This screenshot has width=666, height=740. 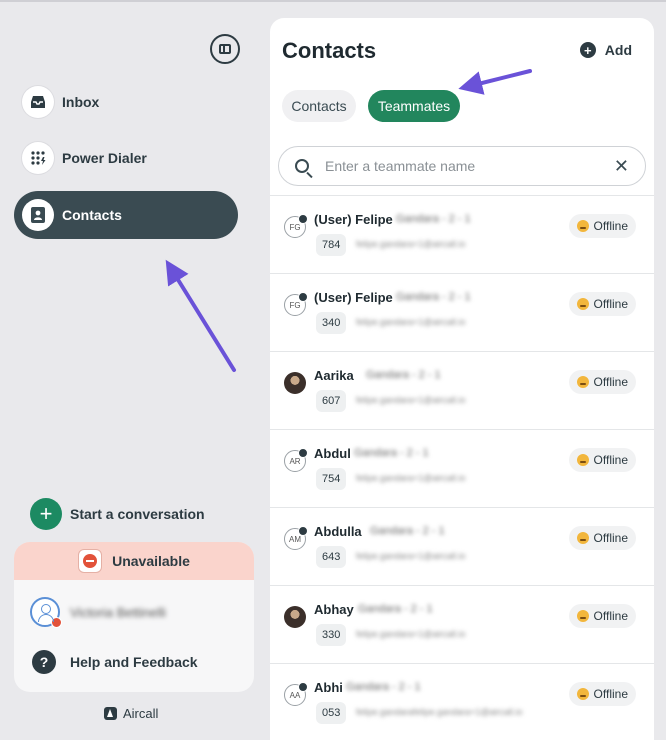 What do you see at coordinates (134, 662) in the screenshot?
I see `help-feedback-label: Help and Feedback` at bounding box center [134, 662].